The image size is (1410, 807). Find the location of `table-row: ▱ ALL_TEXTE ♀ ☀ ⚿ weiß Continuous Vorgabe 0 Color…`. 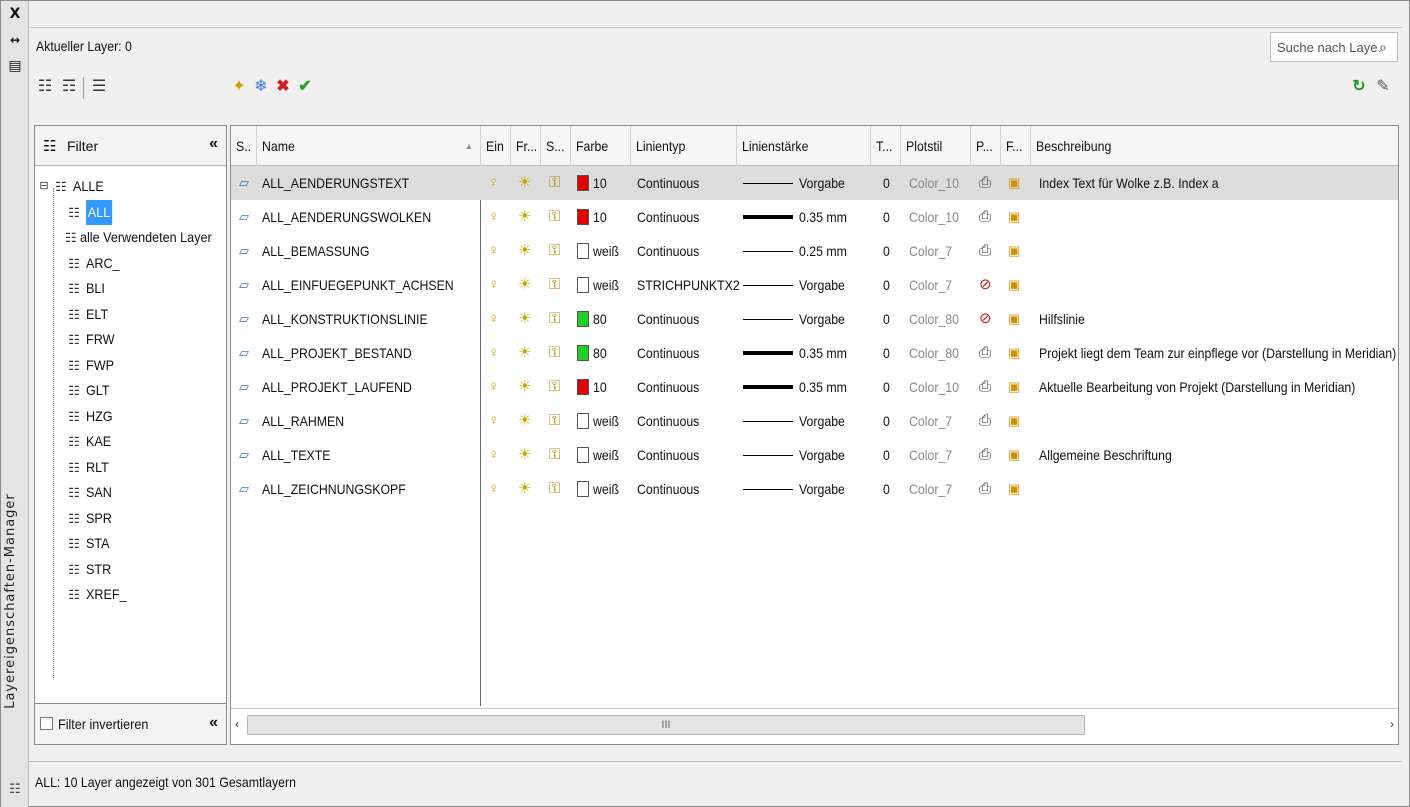

table-row: ▱ ALL_TEXTE ♀ ☀ ⚿ weiß Continuous Vorgabe 0 Color… is located at coordinates (814, 455).